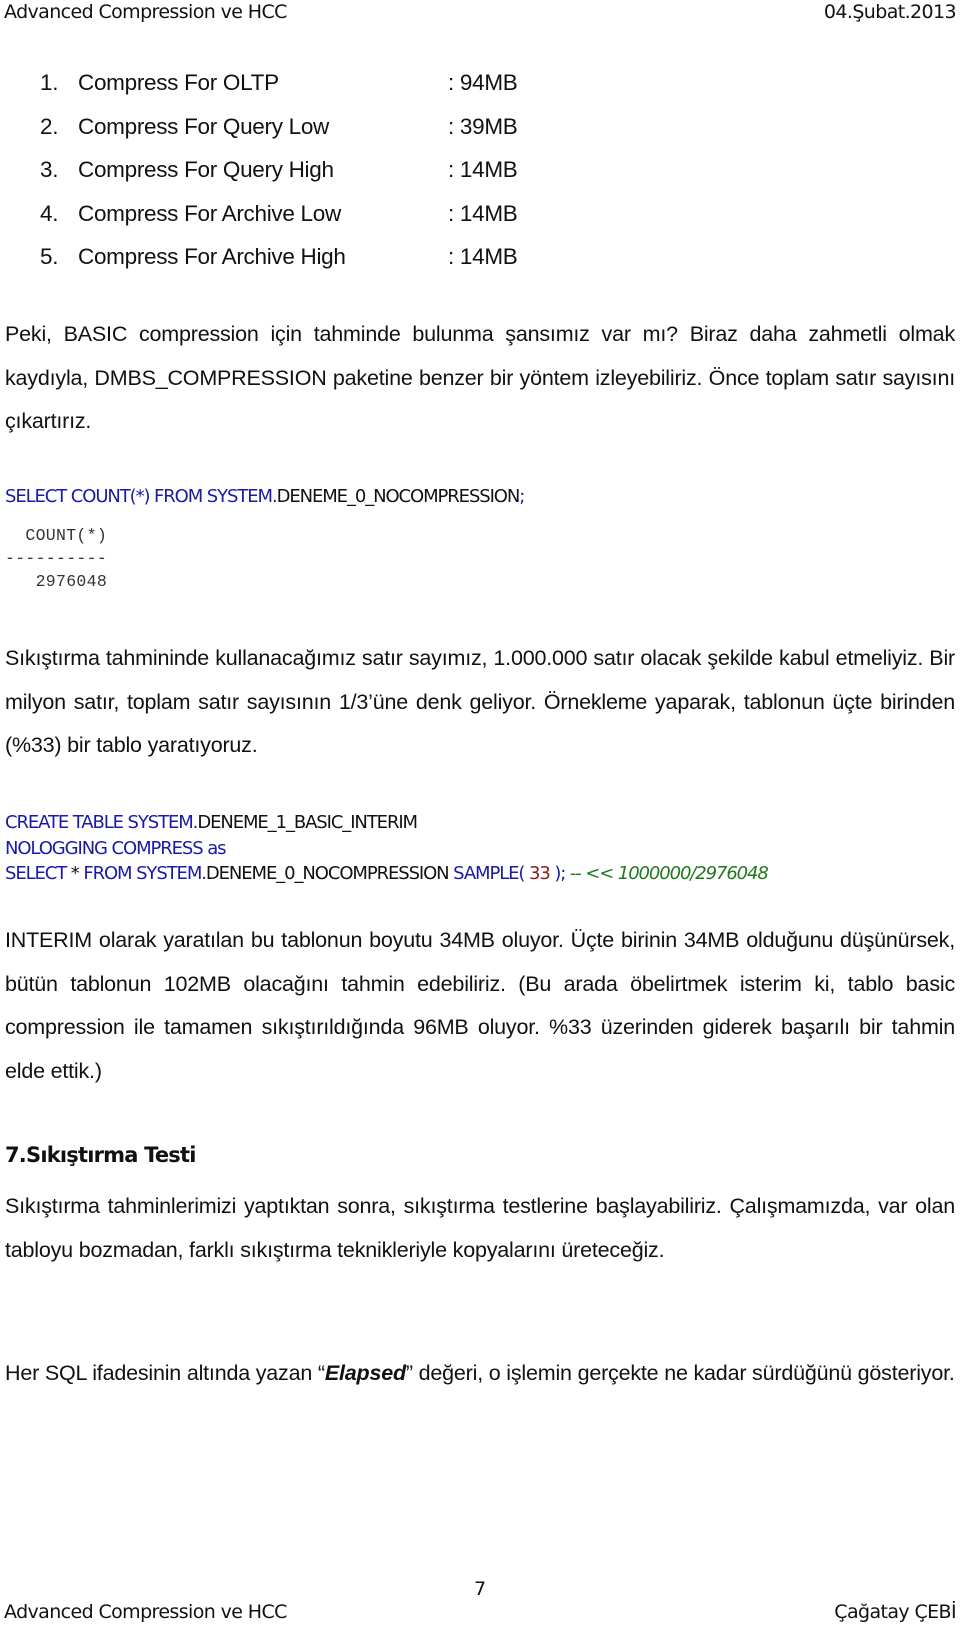 This screenshot has height=1633, width=960. I want to click on list-item: 1. Compress For OLTP : 94MB, so click(290, 92).